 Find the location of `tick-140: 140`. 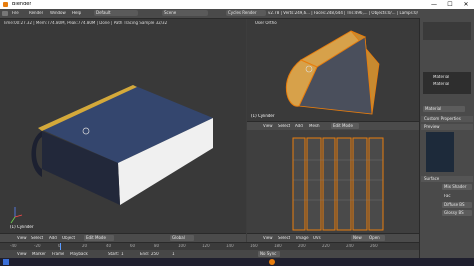

tick-140: 140 is located at coordinates (230, 246).